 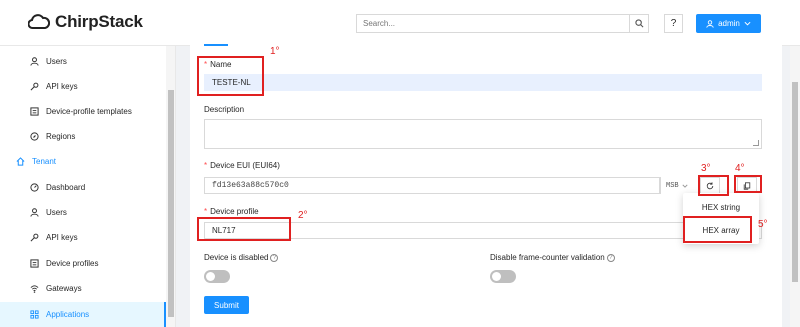 I want to click on search-box, so click(x=502, y=23).